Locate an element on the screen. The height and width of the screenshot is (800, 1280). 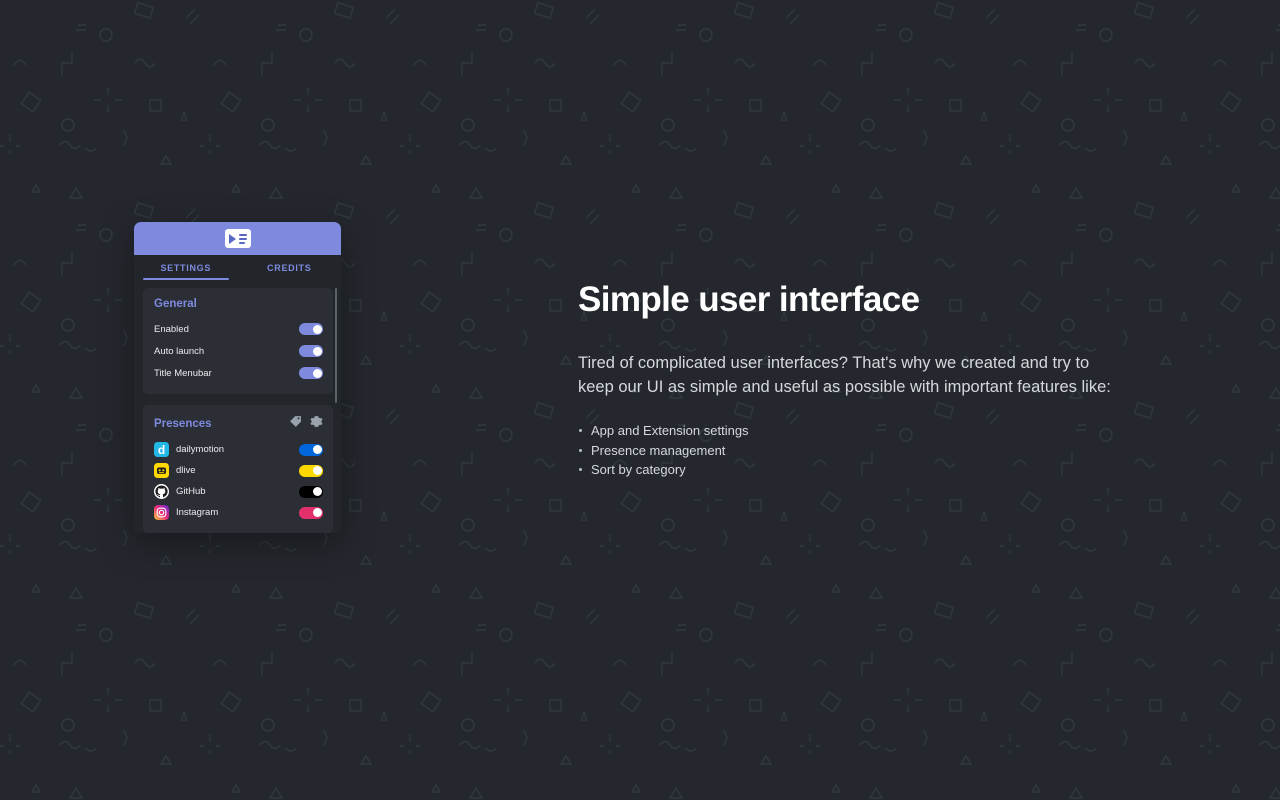
tab-settings-label: SETTINGS is located at coordinates (186, 267).